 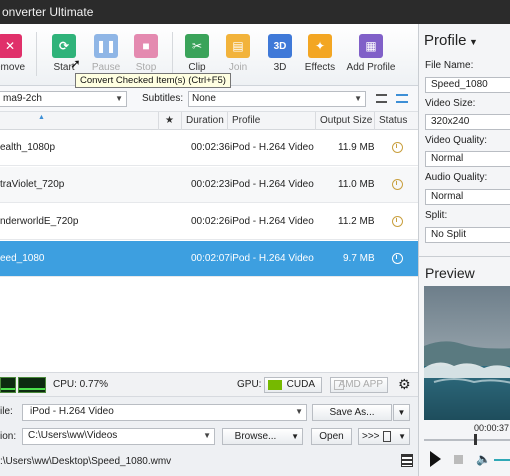 I want to click on audio-track-select: ma9-2ch ▼, so click(x=63, y=99).